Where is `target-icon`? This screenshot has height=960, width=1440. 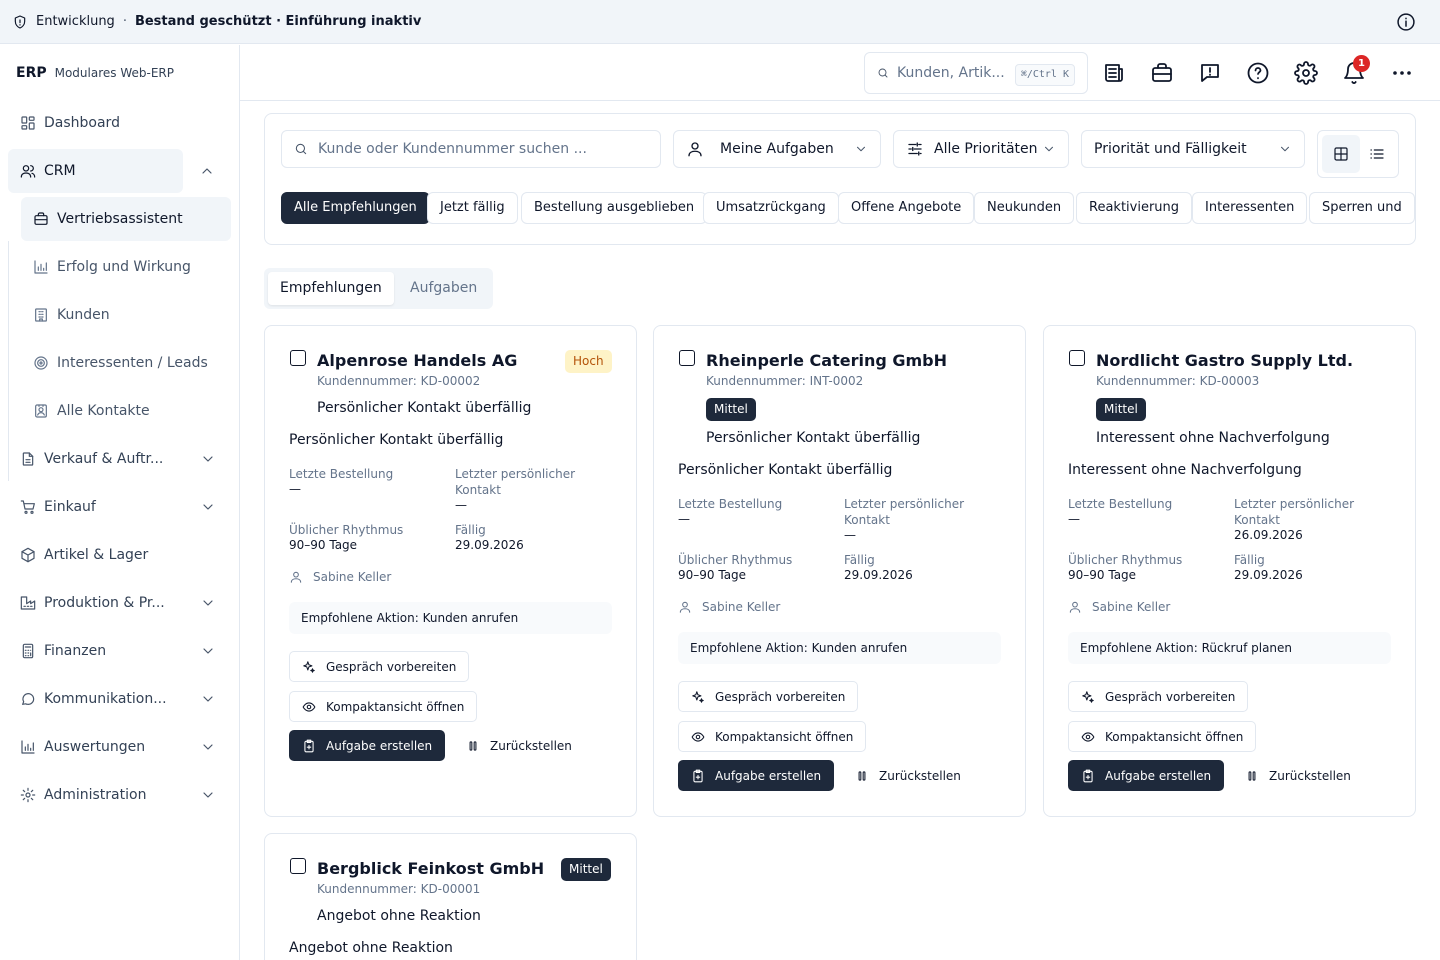 target-icon is located at coordinates (41, 363).